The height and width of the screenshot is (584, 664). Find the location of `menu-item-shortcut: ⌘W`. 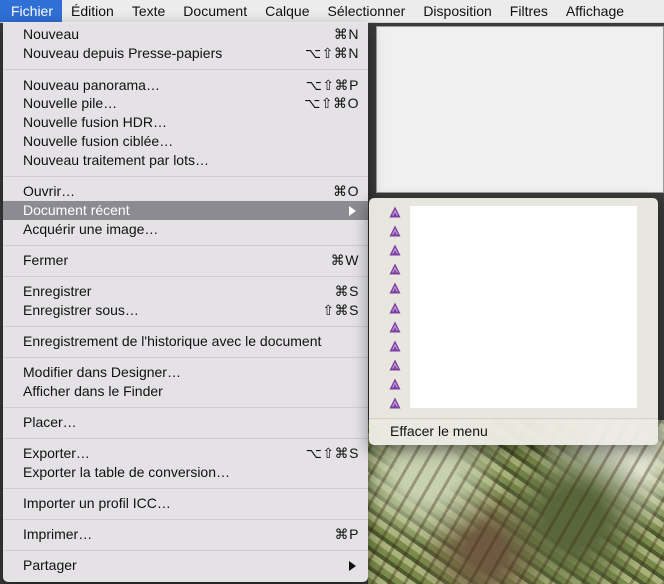

menu-item-shortcut: ⌘W is located at coordinates (344, 260).